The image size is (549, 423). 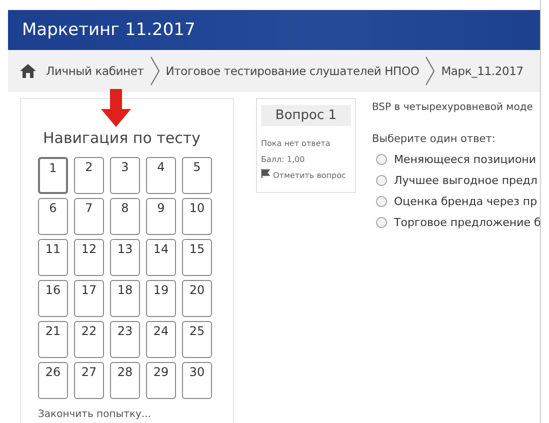 I want to click on question-button: 2, so click(x=89, y=175).